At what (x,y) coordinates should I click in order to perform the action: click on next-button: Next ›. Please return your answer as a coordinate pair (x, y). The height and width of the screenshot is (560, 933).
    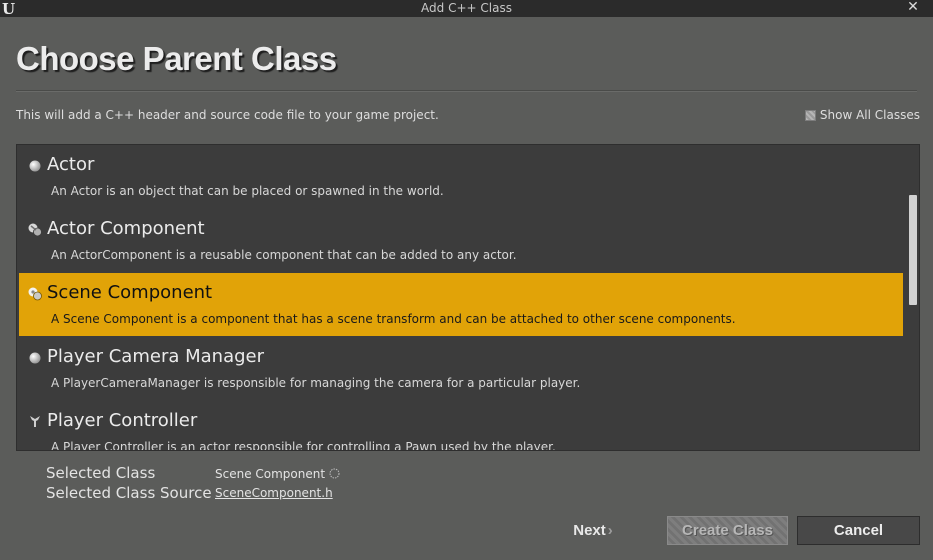
    Looking at the image, I should click on (593, 530).